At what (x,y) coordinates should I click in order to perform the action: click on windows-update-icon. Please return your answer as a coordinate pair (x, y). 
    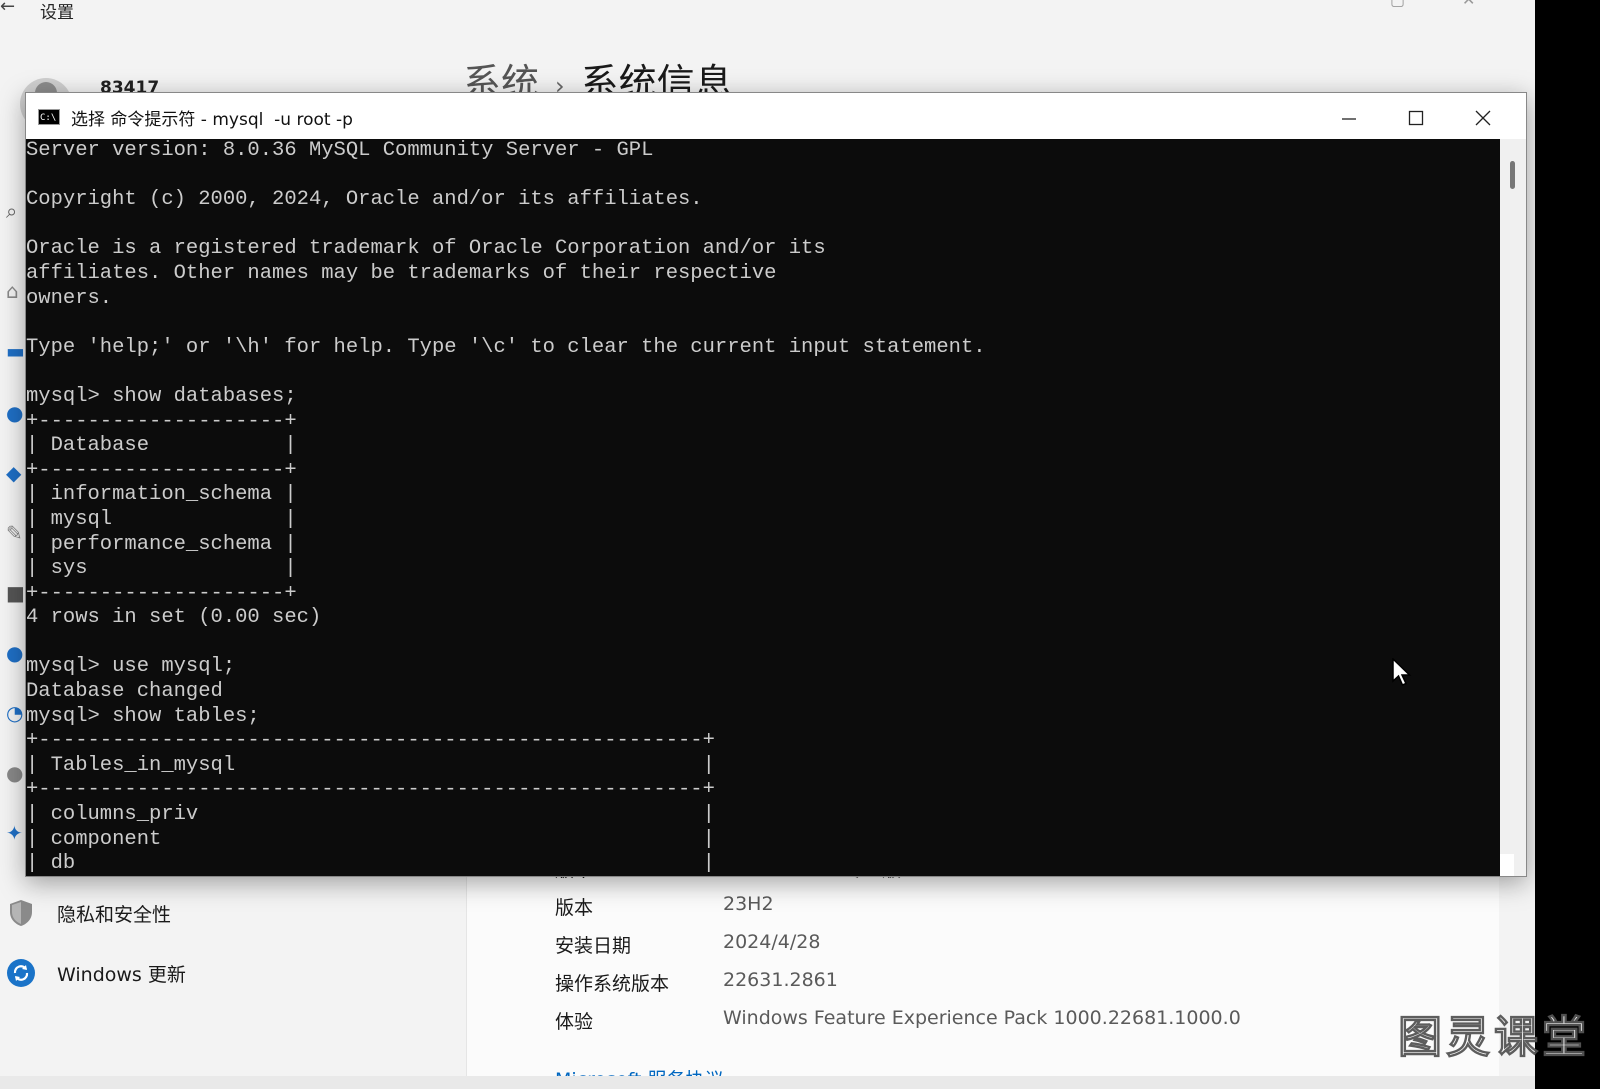
    Looking at the image, I should click on (21, 973).